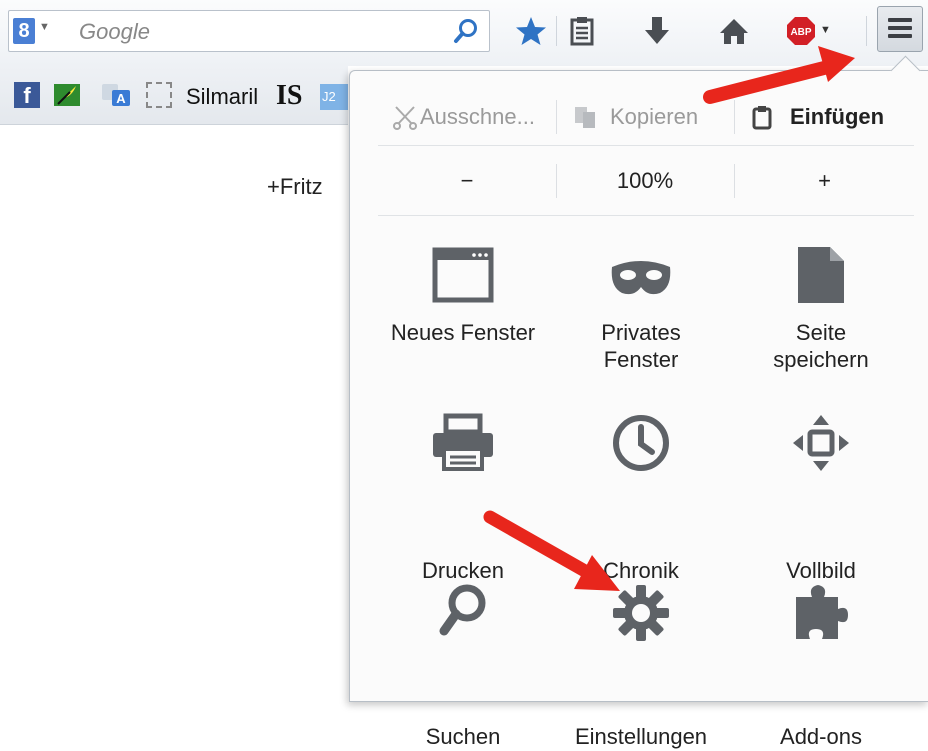 The image size is (928, 751). What do you see at coordinates (531, 31) in the screenshot?
I see `bookmark-star-icon` at bounding box center [531, 31].